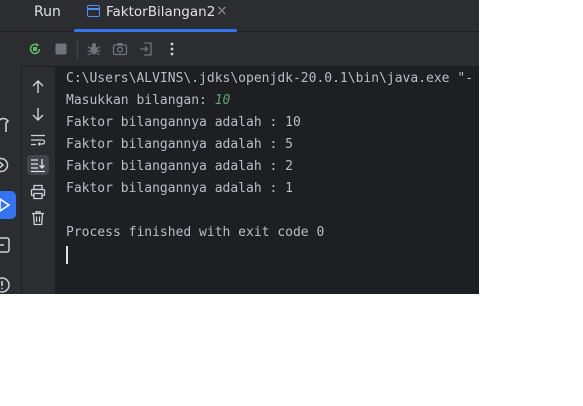 The width and height of the screenshot is (583, 406). I want to click on run-window-title: Run, so click(47, 12).